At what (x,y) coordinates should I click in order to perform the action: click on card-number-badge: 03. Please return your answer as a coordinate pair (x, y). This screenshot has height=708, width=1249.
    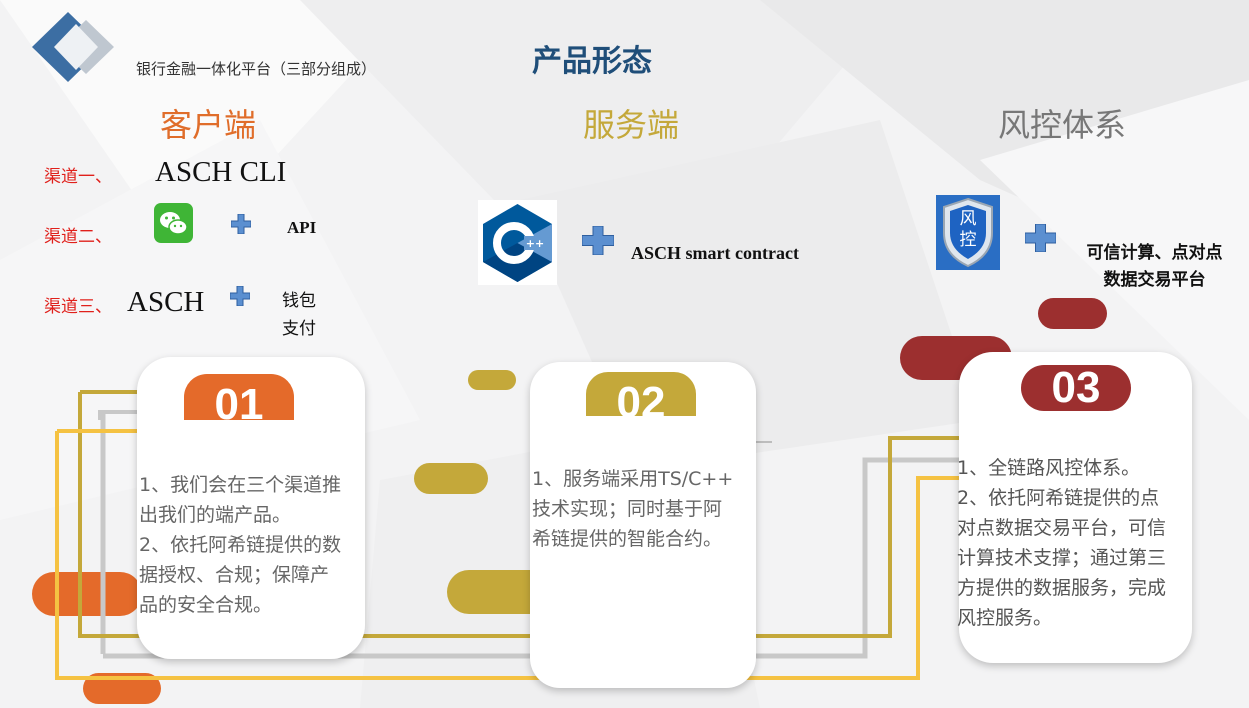
    Looking at the image, I should click on (1076, 388).